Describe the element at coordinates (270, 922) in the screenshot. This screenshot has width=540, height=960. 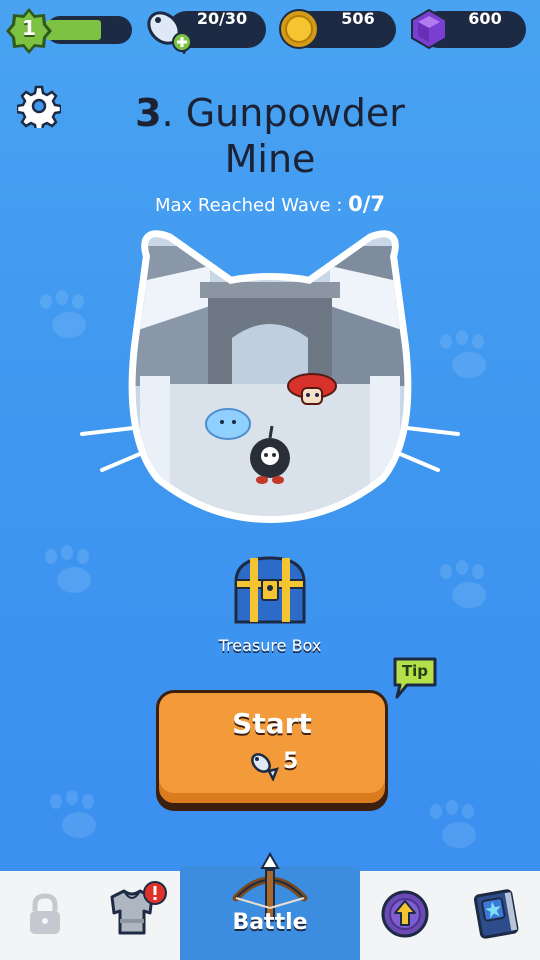
I see `battle-label: Battle` at that location.